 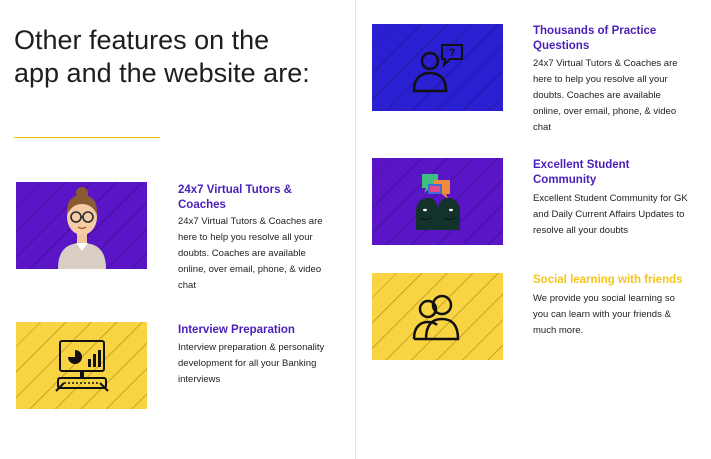 I want to click on person-question-icon: ?, so click(x=437, y=67).